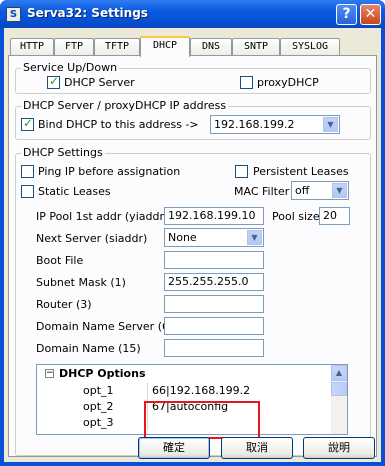  What do you see at coordinates (288, 82) in the screenshot?
I see `proxy-dhcp-label: proxyDHCP` at bounding box center [288, 82].